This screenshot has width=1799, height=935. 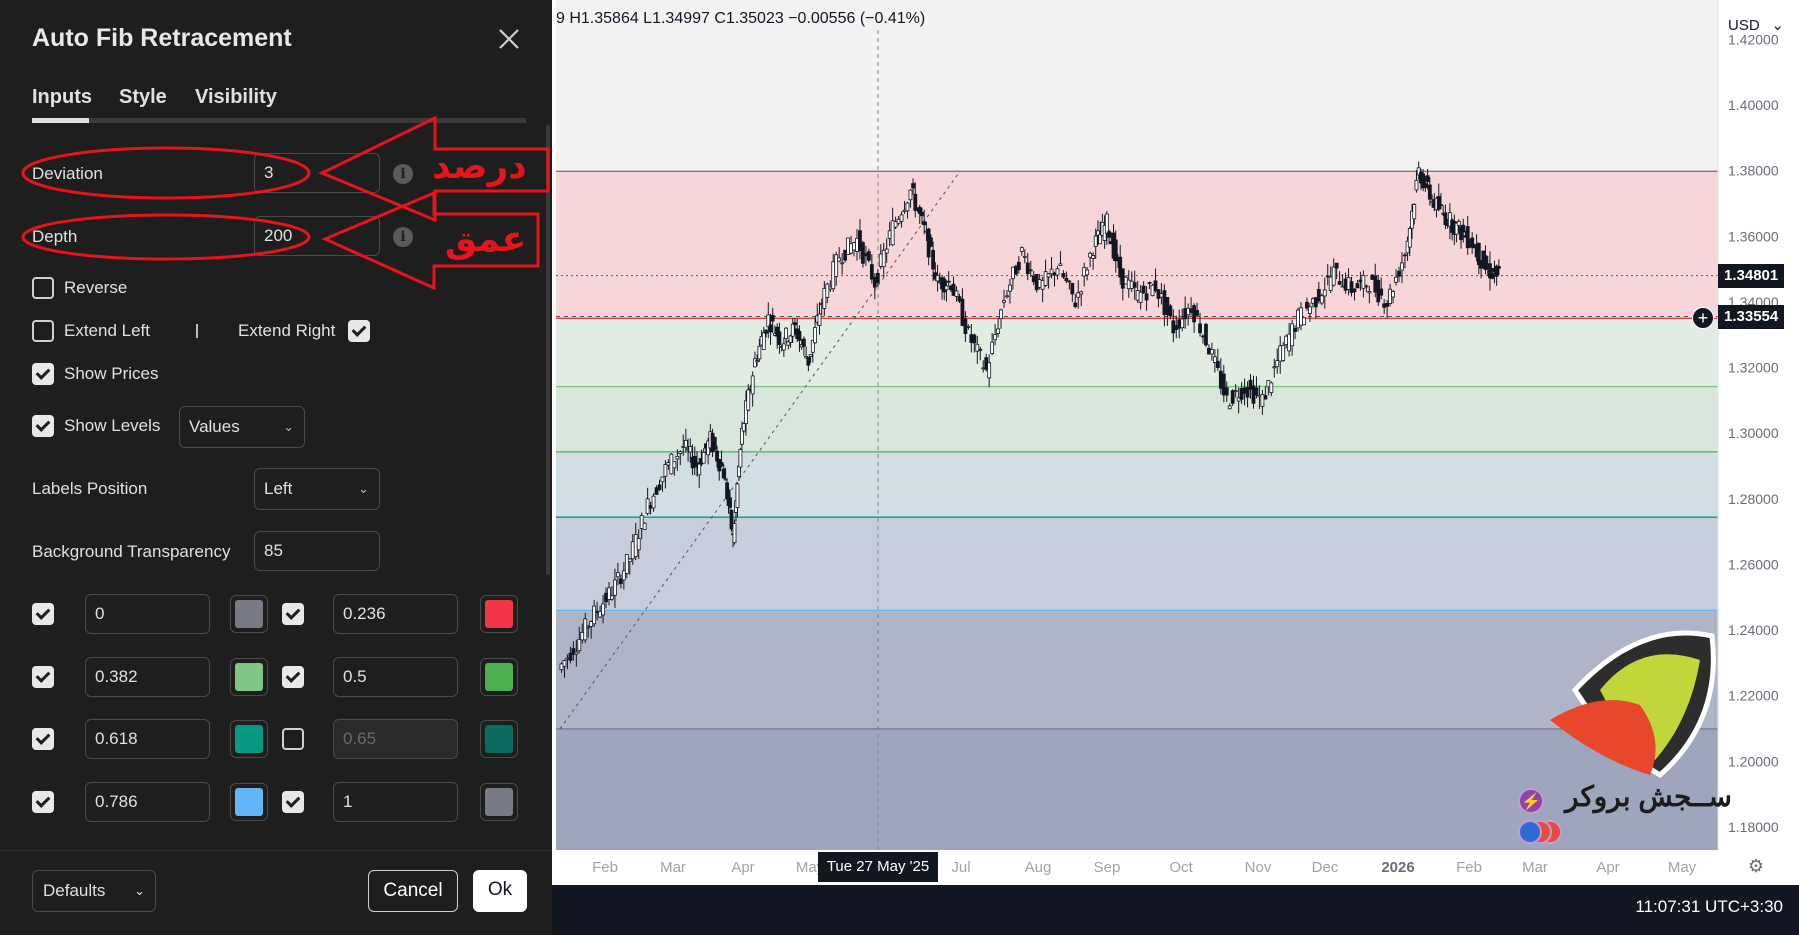 I want to click on defaults-button: Defaults ⌄, so click(x=94, y=891).